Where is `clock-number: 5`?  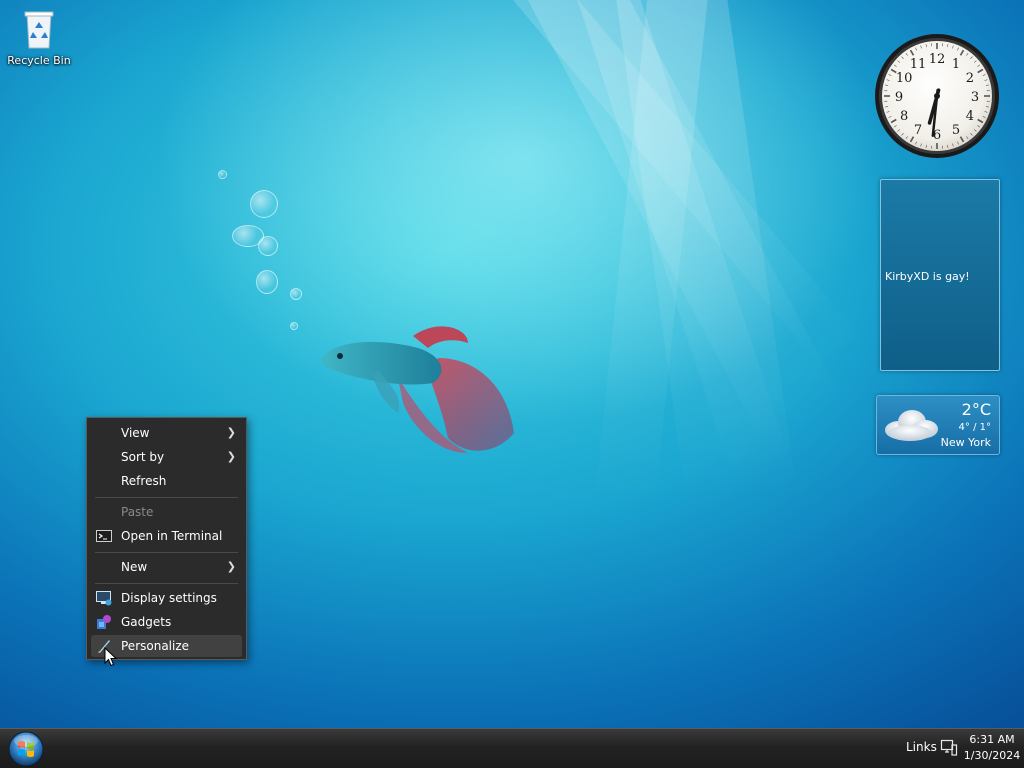
clock-number: 5 is located at coordinates (956, 130).